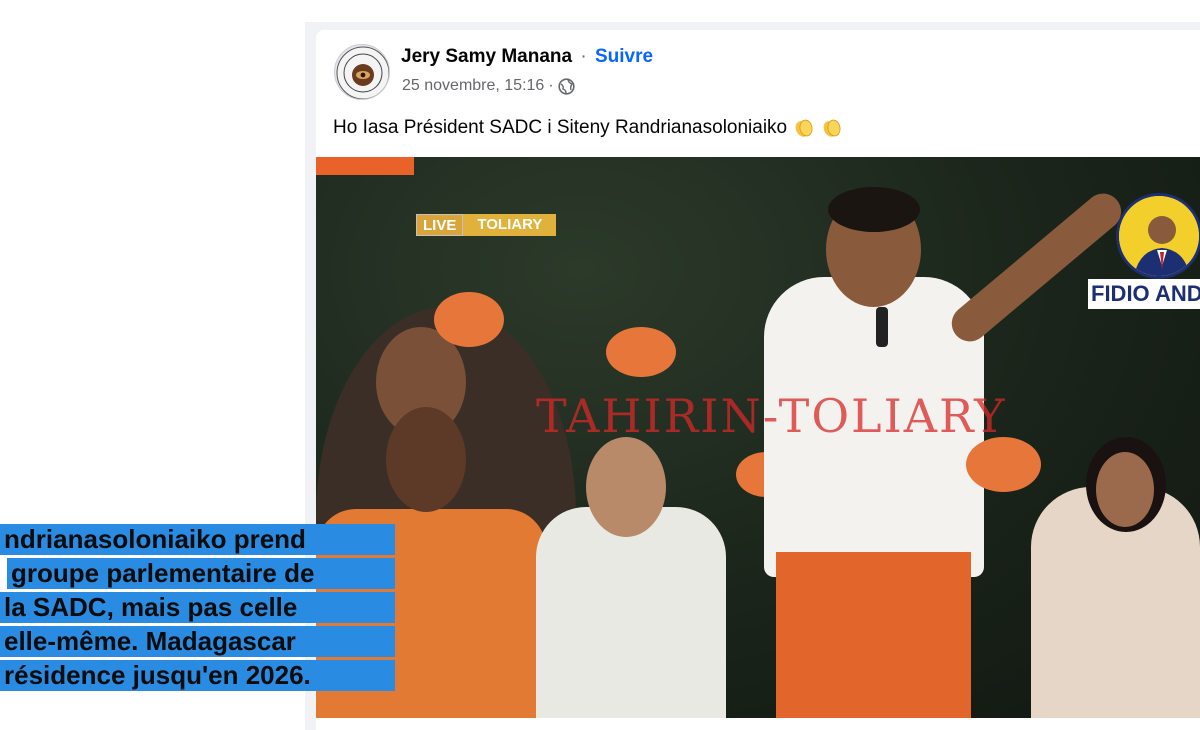 The image size is (1200, 730). Describe the element at coordinates (1158, 236) in the screenshot. I see `logo-portrait` at that location.